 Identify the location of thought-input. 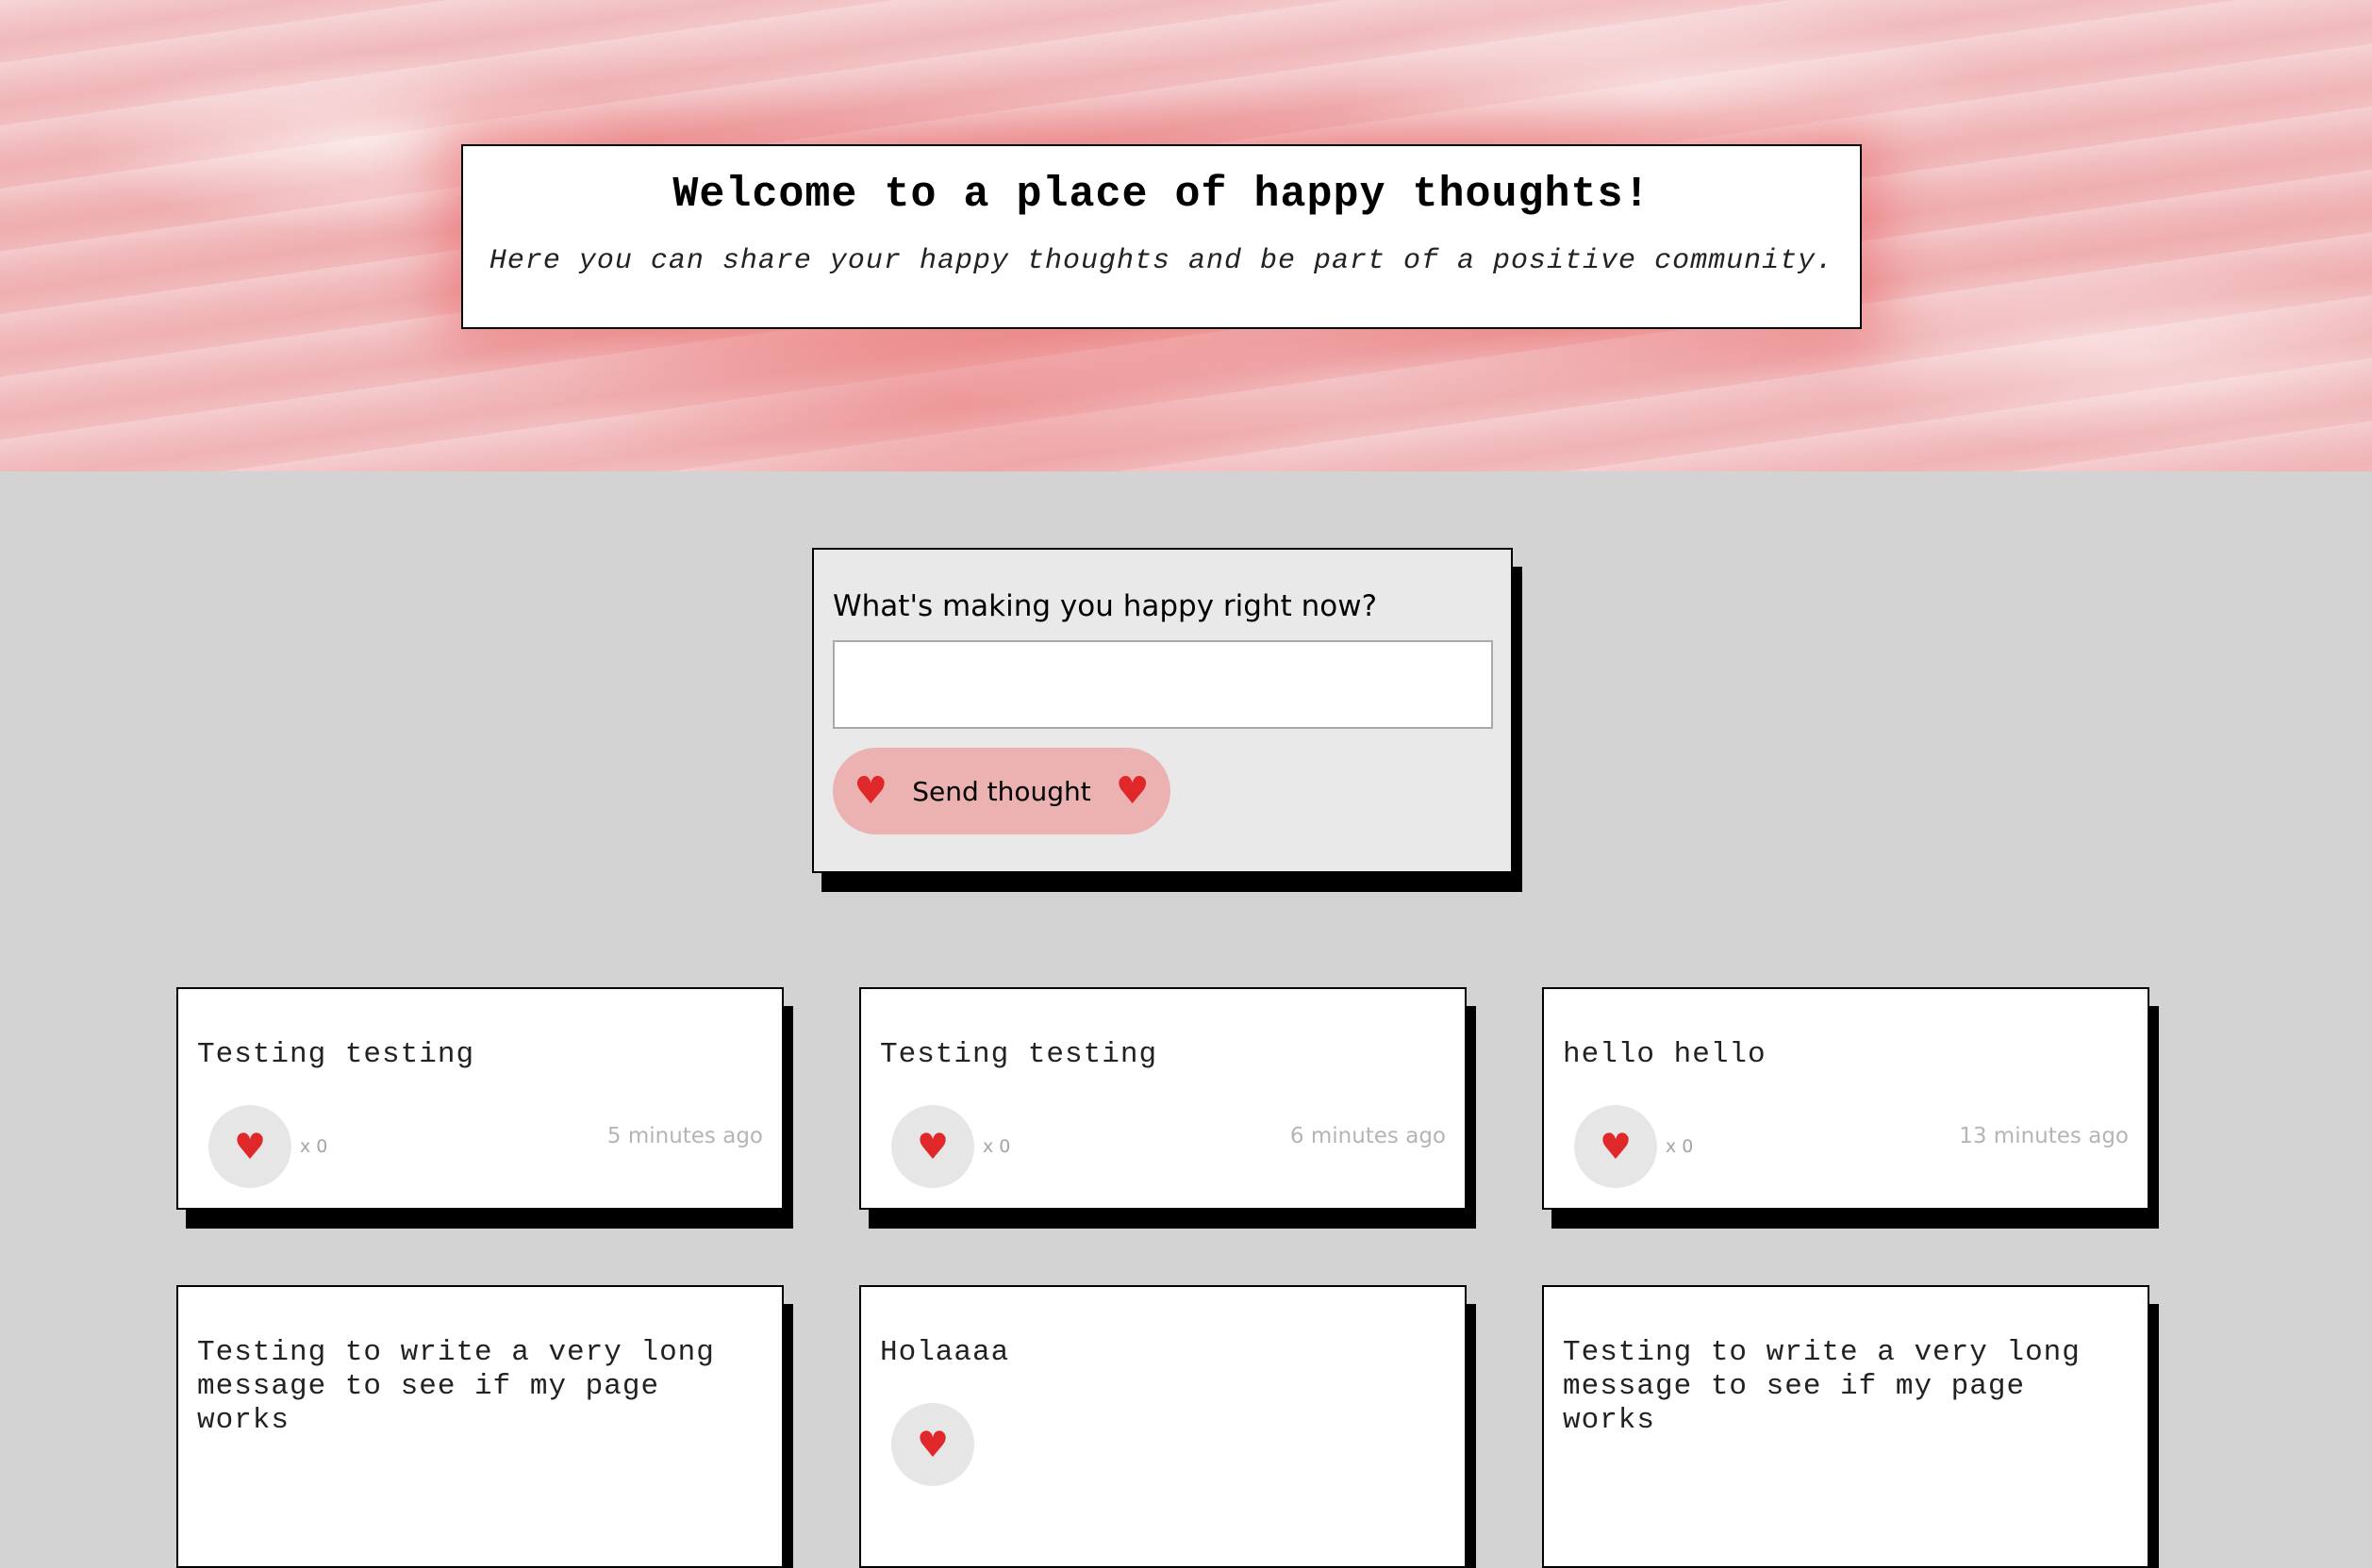
(1163, 684).